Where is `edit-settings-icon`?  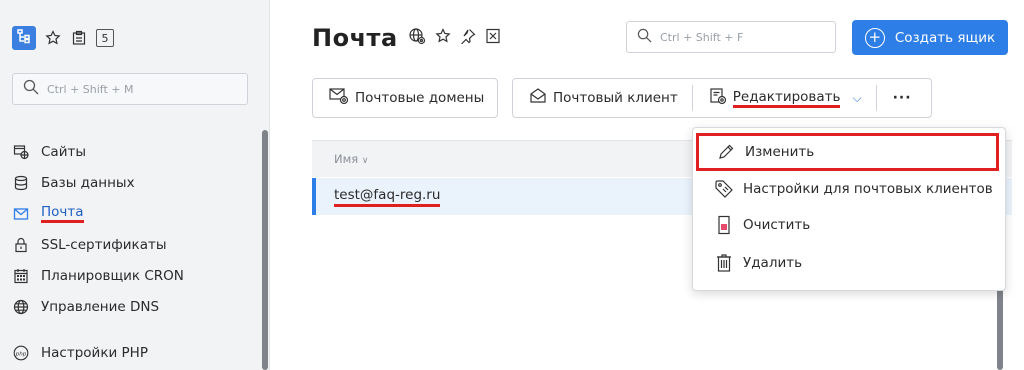 edit-settings-icon is located at coordinates (718, 98).